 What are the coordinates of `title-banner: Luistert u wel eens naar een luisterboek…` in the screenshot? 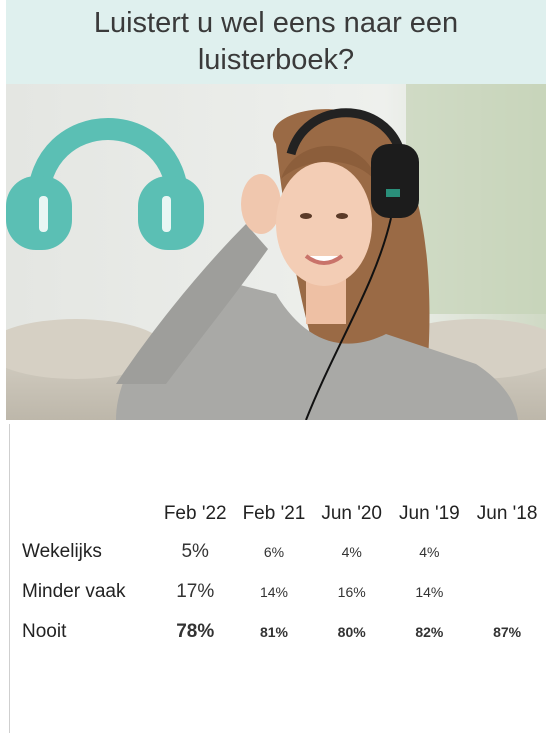 It's located at (276, 42).